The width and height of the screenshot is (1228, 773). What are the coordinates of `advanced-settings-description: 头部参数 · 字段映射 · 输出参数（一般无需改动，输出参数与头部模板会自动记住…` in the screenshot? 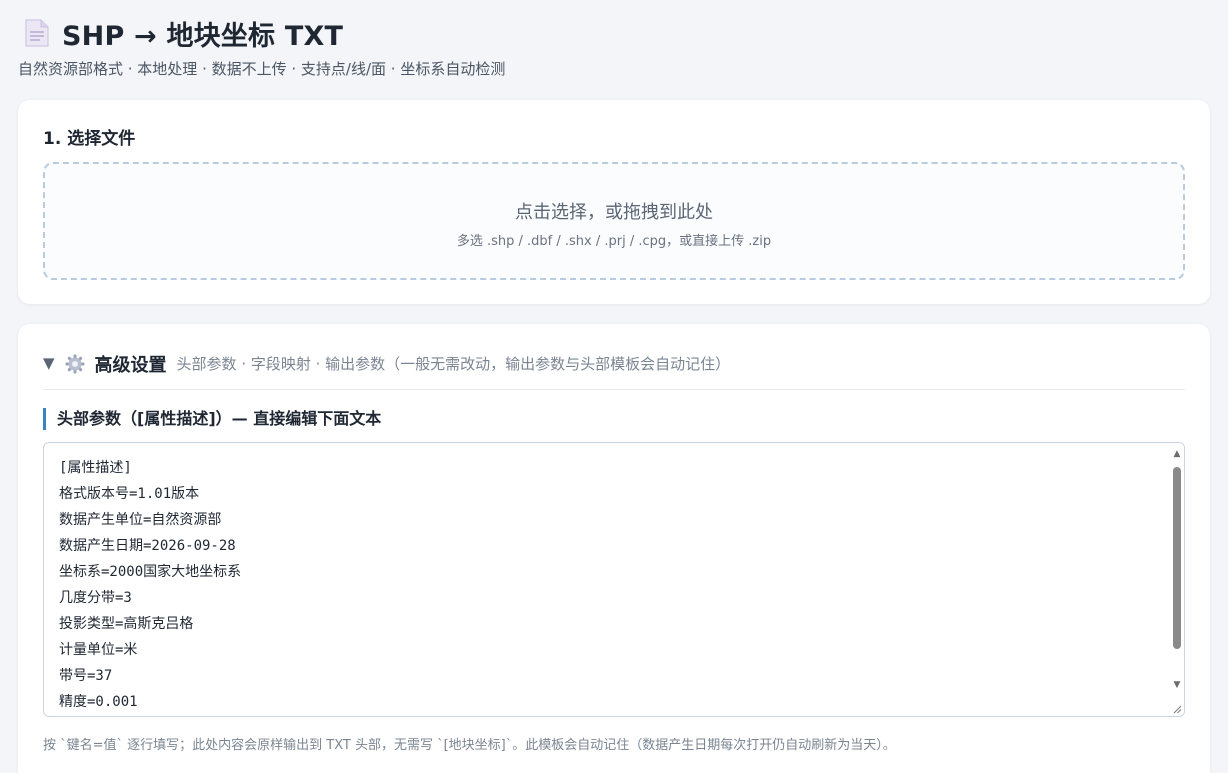 It's located at (453, 364).